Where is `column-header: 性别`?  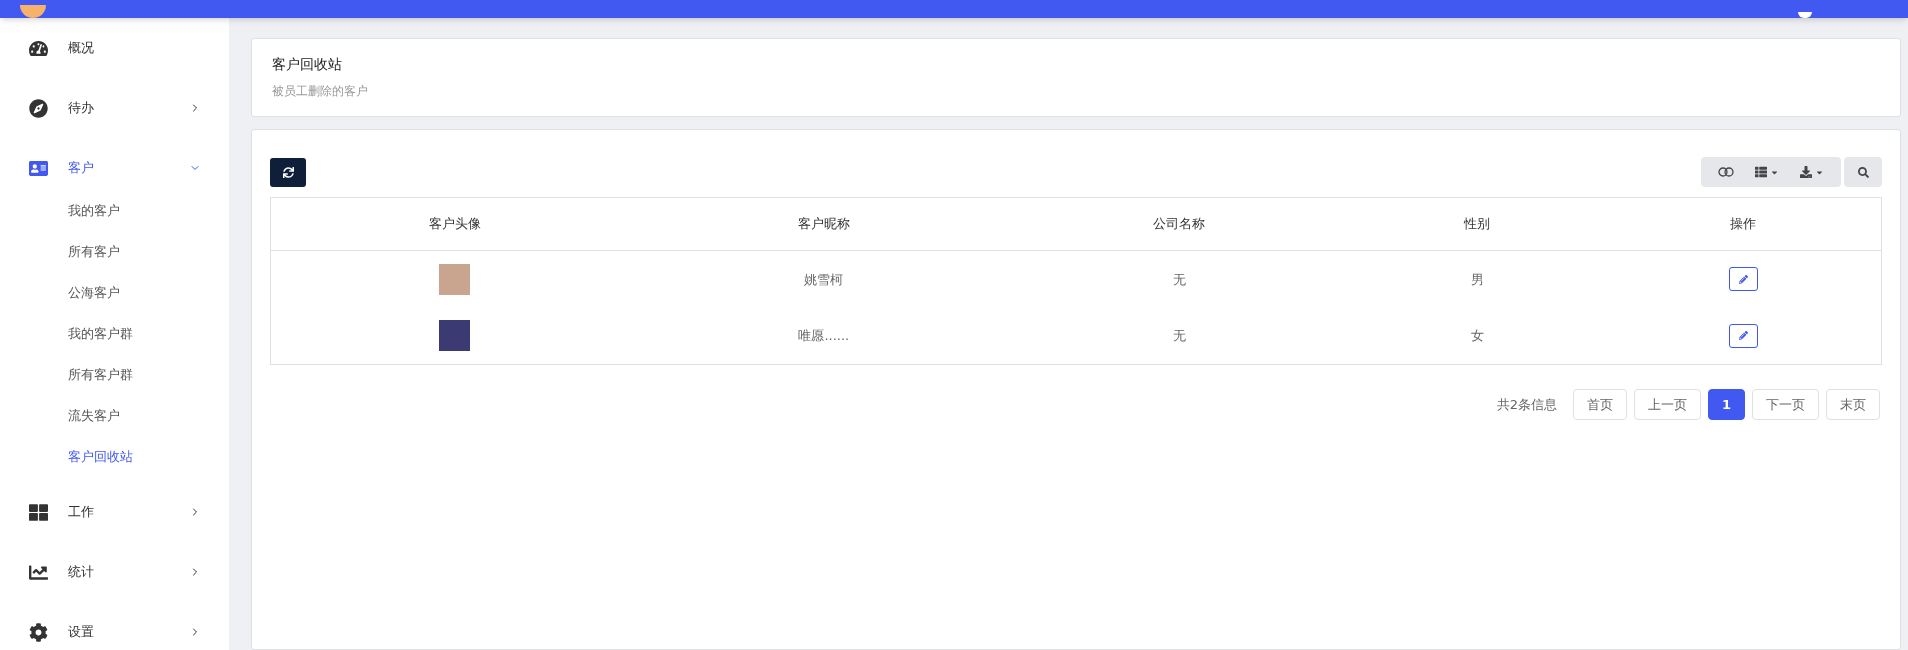
column-header: 性别 is located at coordinates (1477, 224).